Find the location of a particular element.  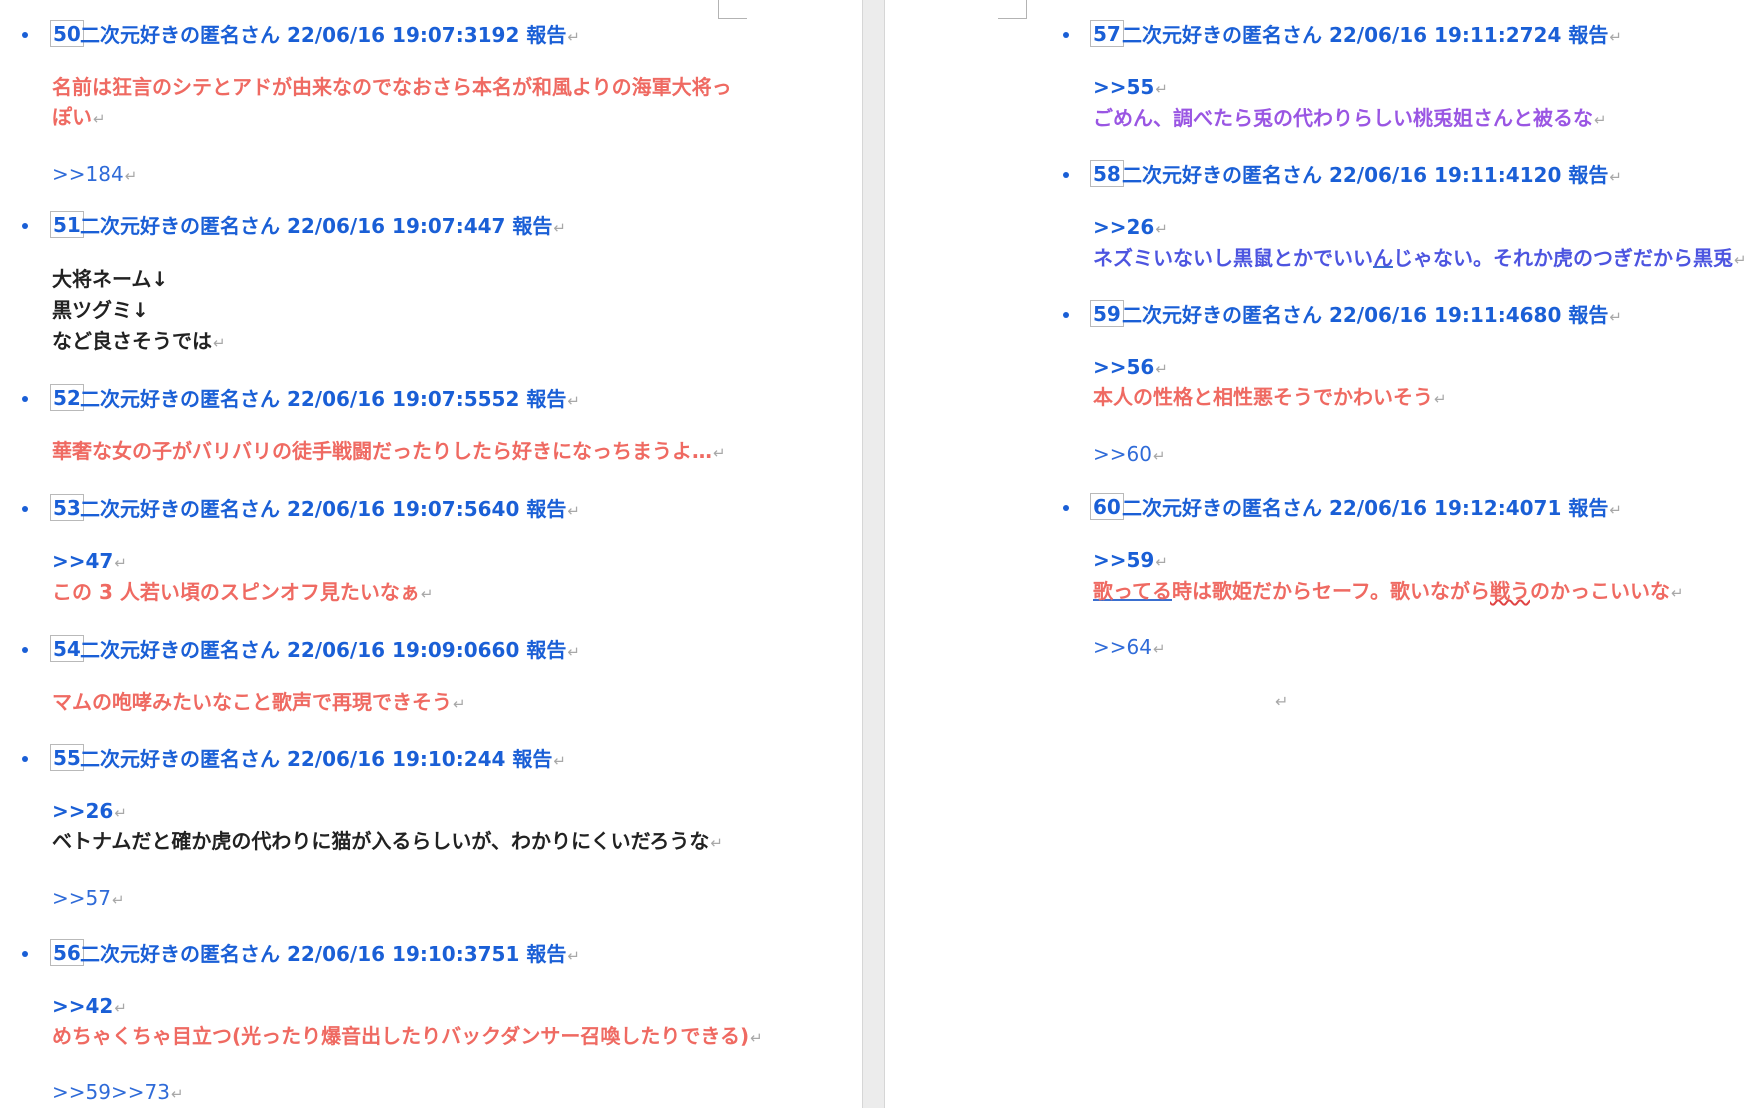

post-number: 51 is located at coordinates (67, 224).